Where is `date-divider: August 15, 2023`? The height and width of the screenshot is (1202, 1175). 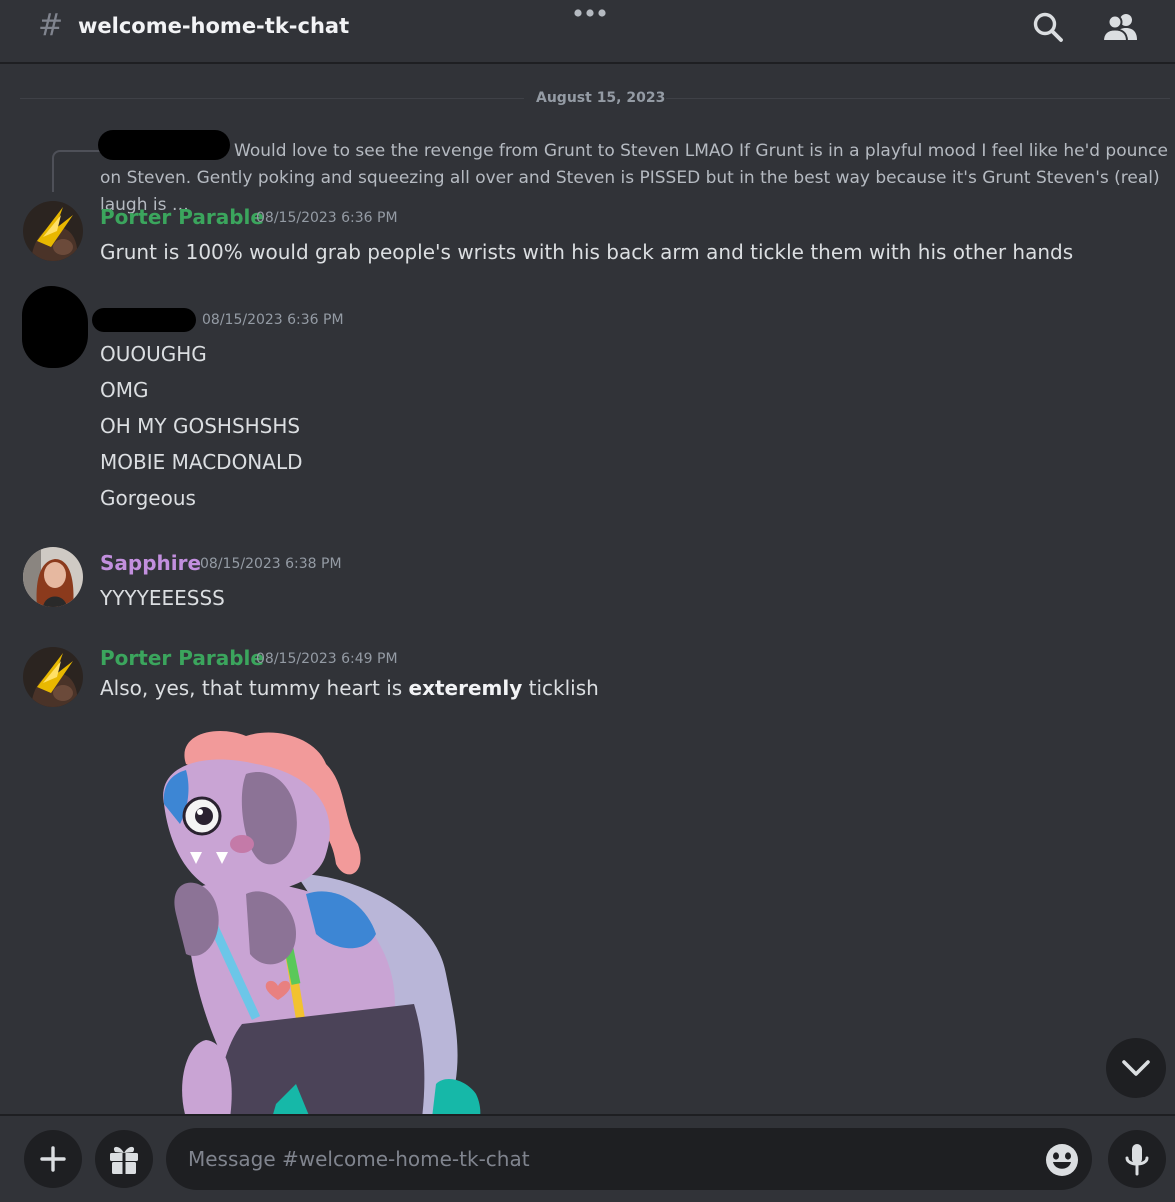 date-divider: August 15, 2023 is located at coordinates (595, 98).